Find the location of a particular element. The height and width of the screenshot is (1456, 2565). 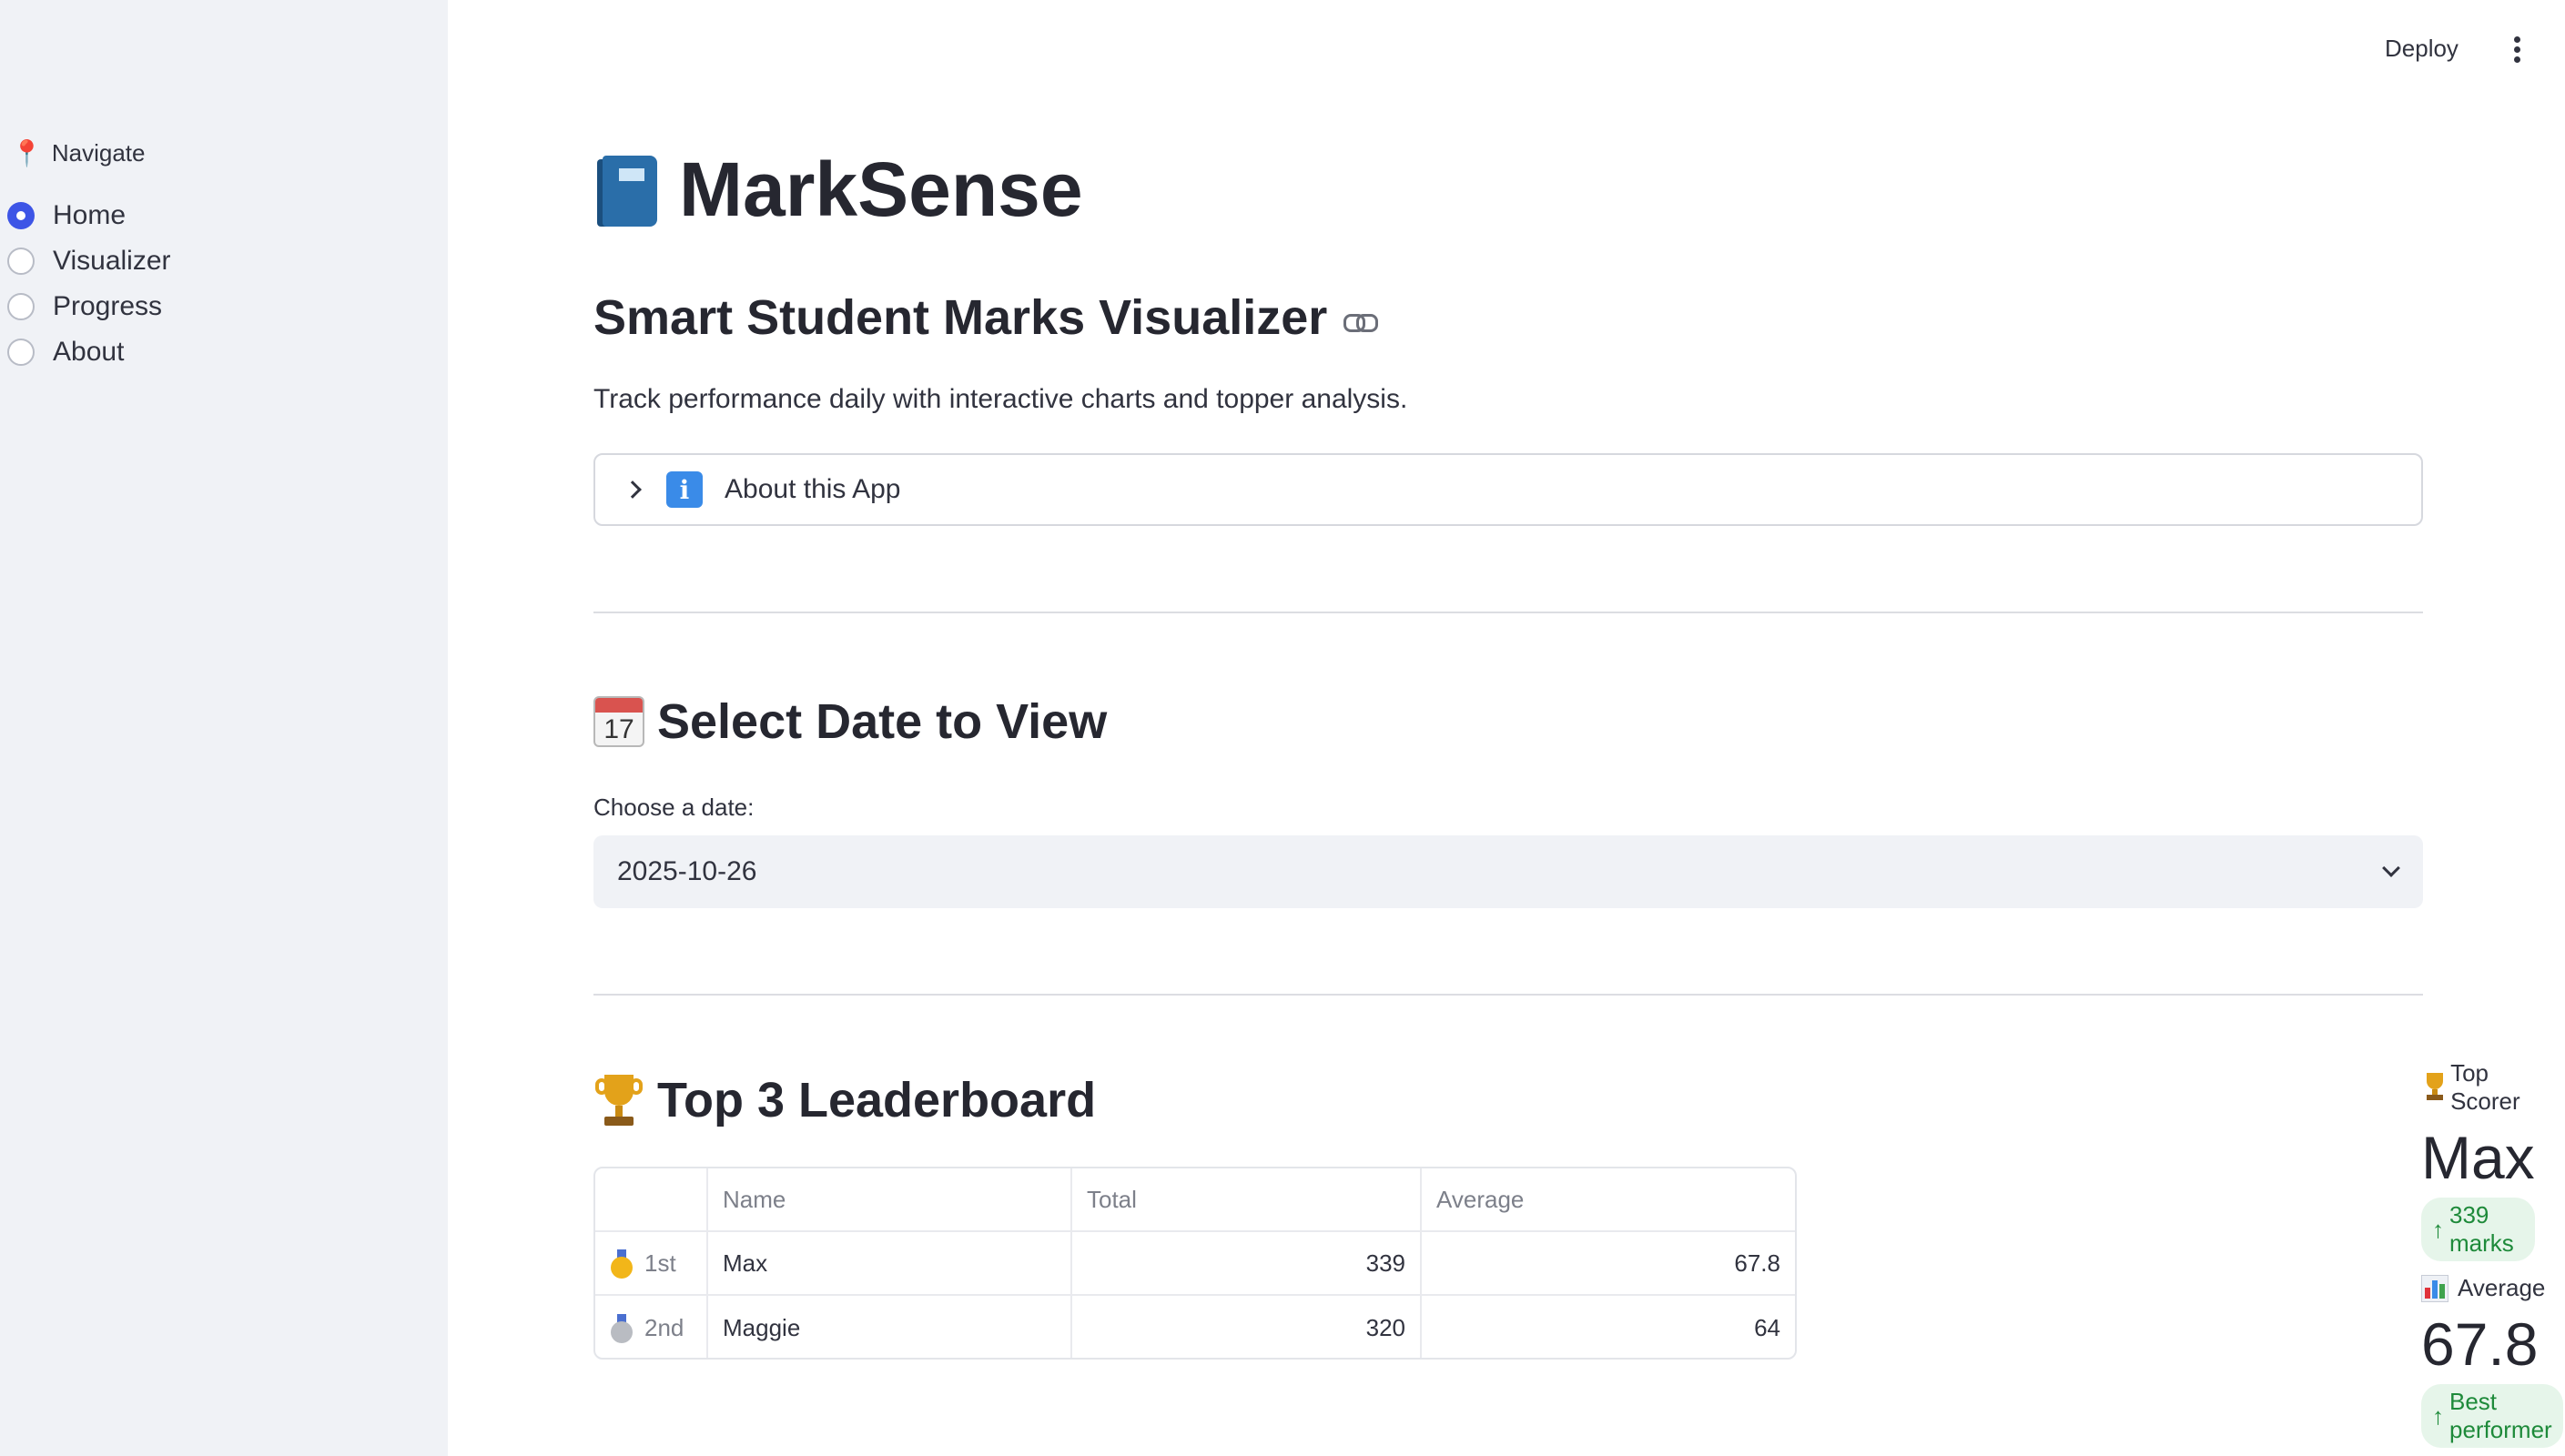

chevron-right-icon is located at coordinates (633, 490).